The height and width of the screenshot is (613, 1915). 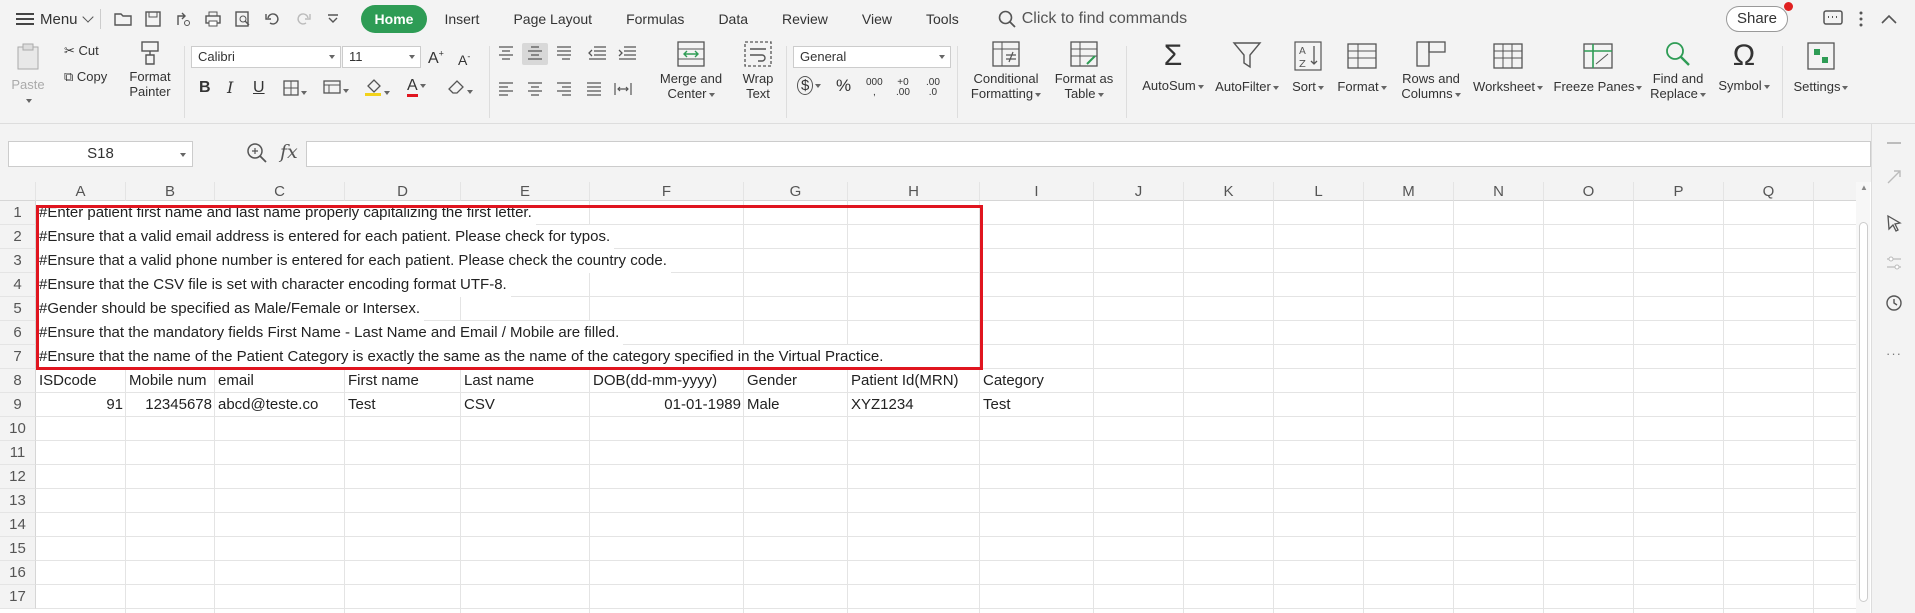 I want to click on tab-review: Review, so click(x=805, y=19).